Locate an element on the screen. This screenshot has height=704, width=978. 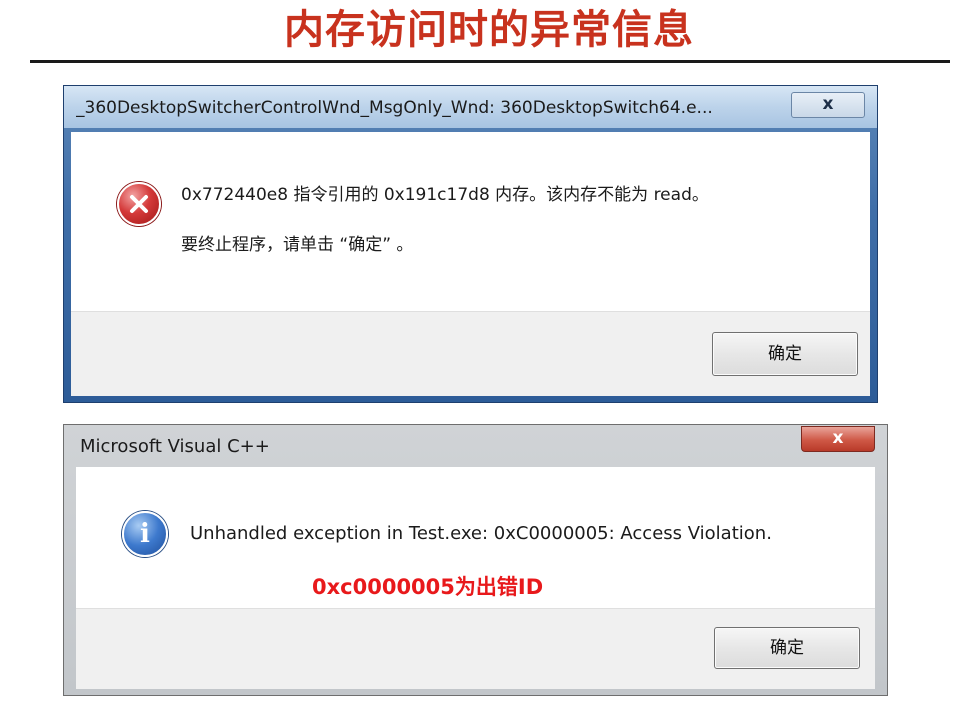
info-icon: i is located at coordinates (145, 534).